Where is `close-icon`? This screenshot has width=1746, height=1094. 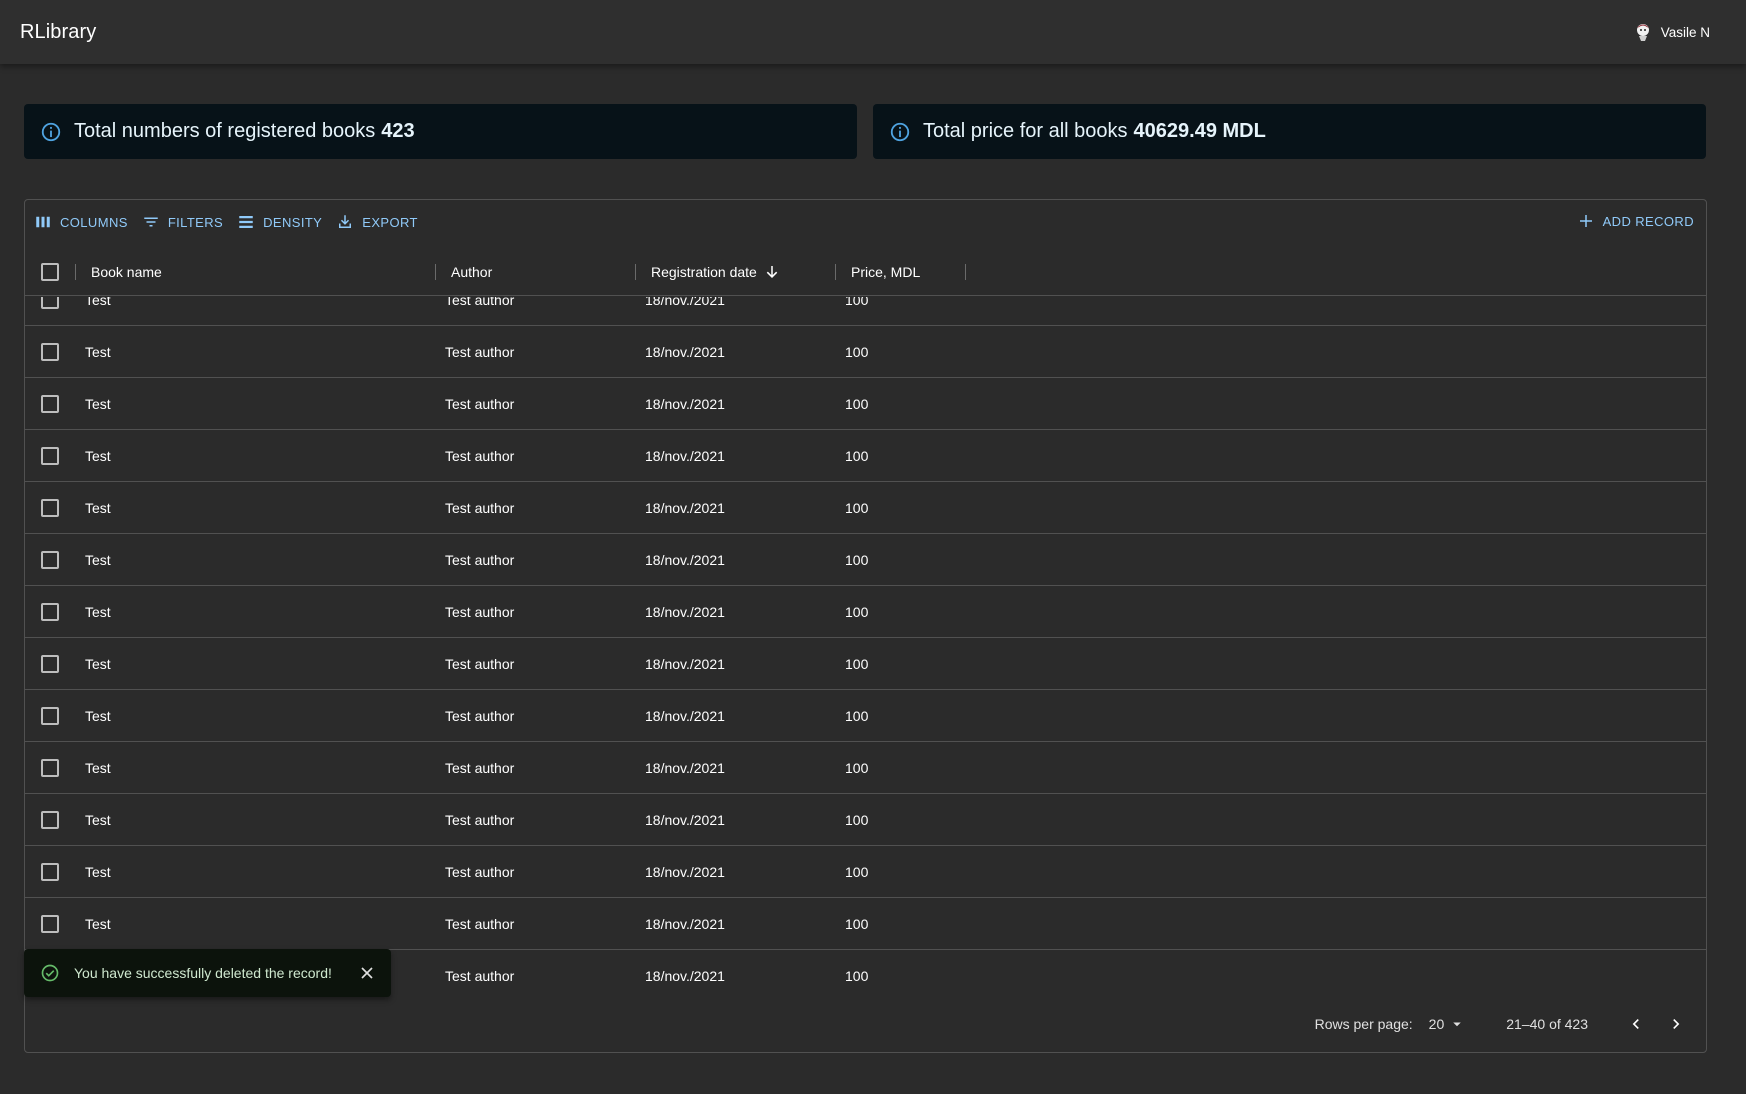
close-icon is located at coordinates (367, 973).